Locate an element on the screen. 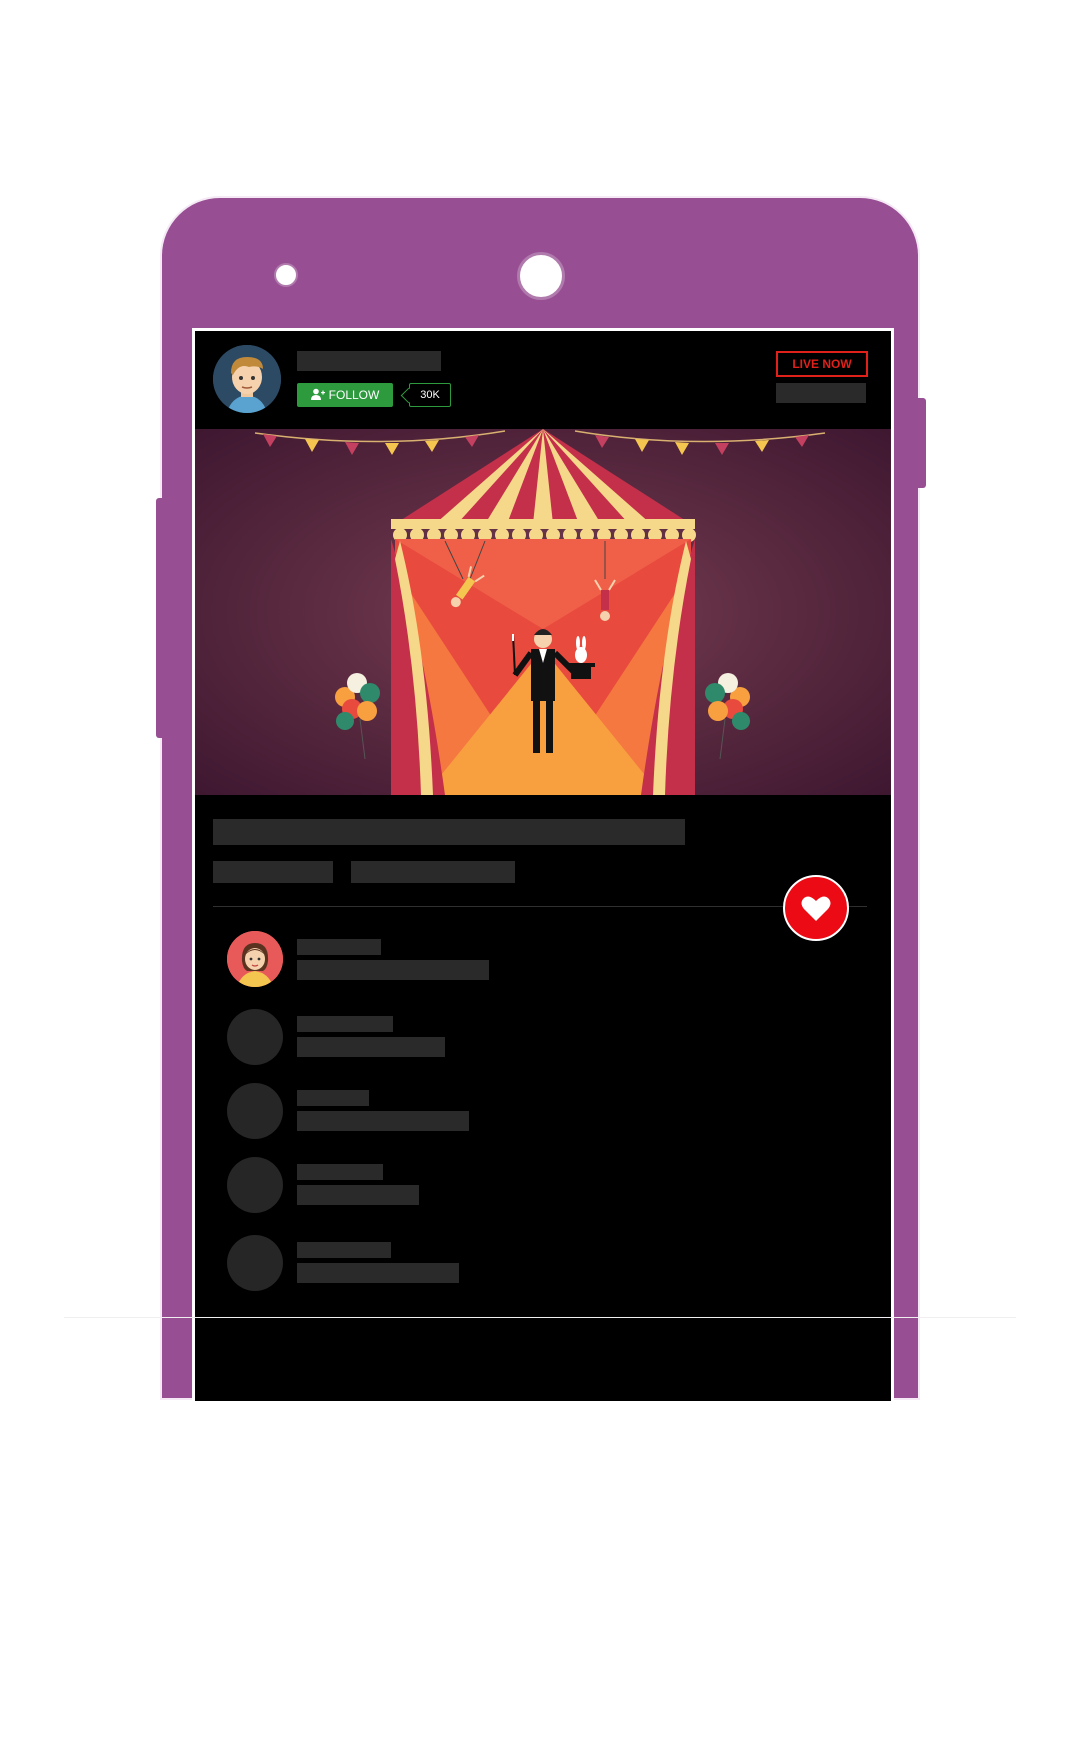 The width and height of the screenshot is (1080, 1760). video-player is located at coordinates (543, 612).